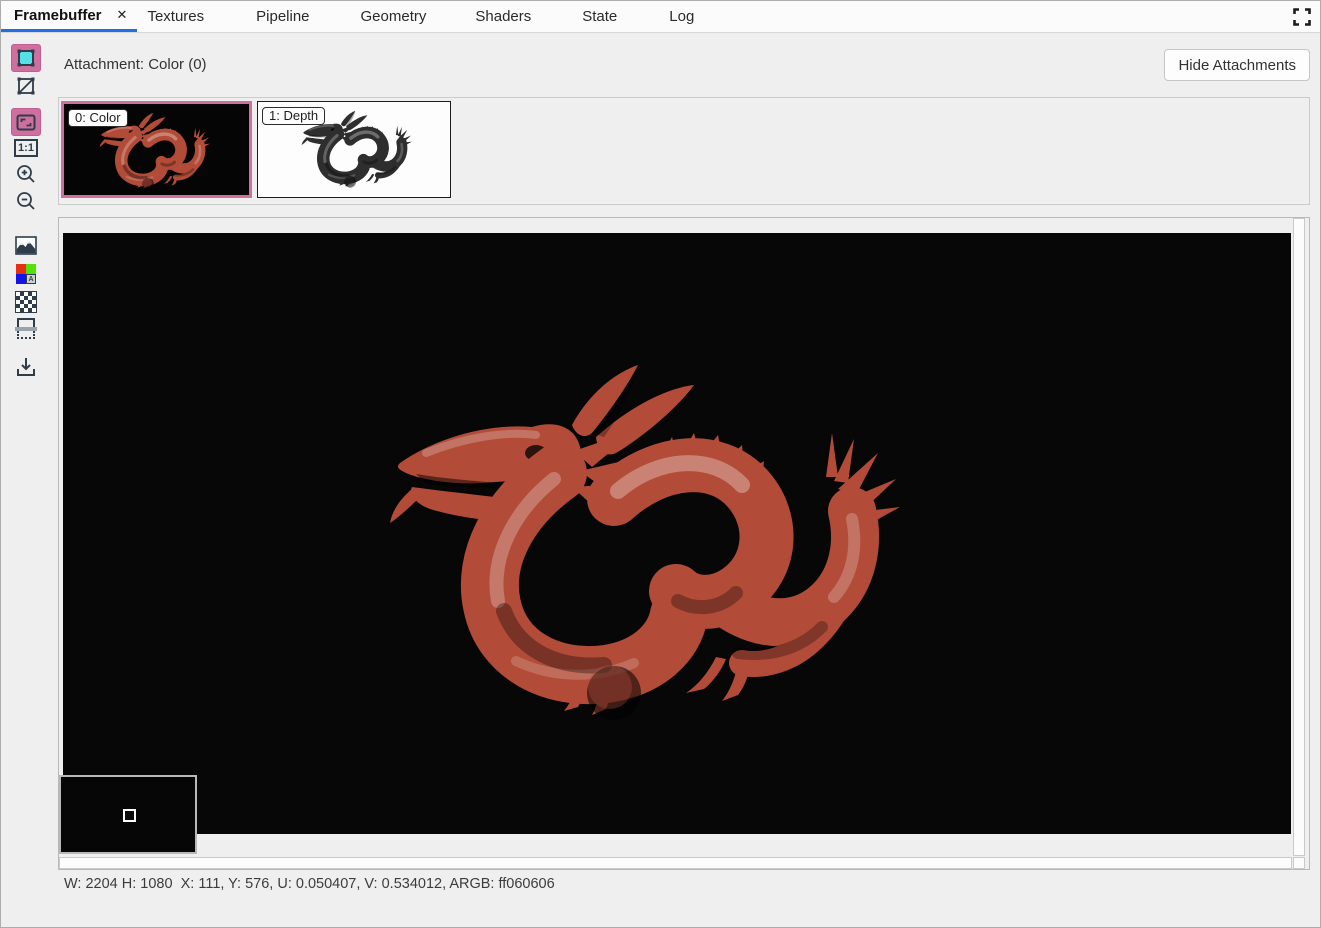 Image resolution: width=1321 pixels, height=928 pixels. I want to click on picked-pixel-marker, so click(129, 815).